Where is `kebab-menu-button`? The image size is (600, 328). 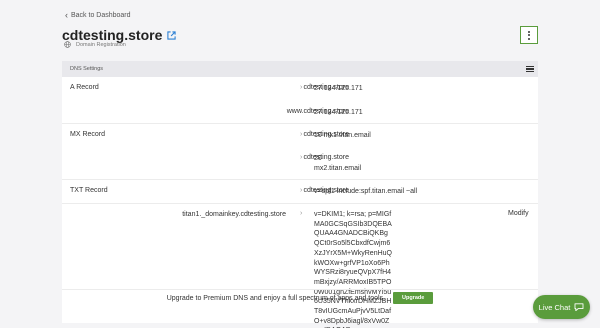 kebab-menu-button is located at coordinates (529, 35).